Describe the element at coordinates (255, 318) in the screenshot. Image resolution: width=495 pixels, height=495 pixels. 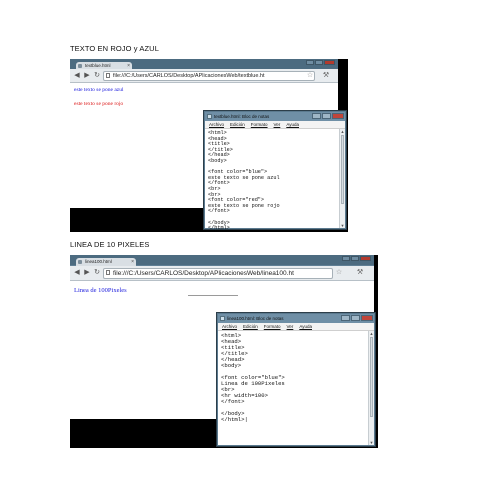
I see `notepad-title: linea100.html: Bloc de notas` at that location.